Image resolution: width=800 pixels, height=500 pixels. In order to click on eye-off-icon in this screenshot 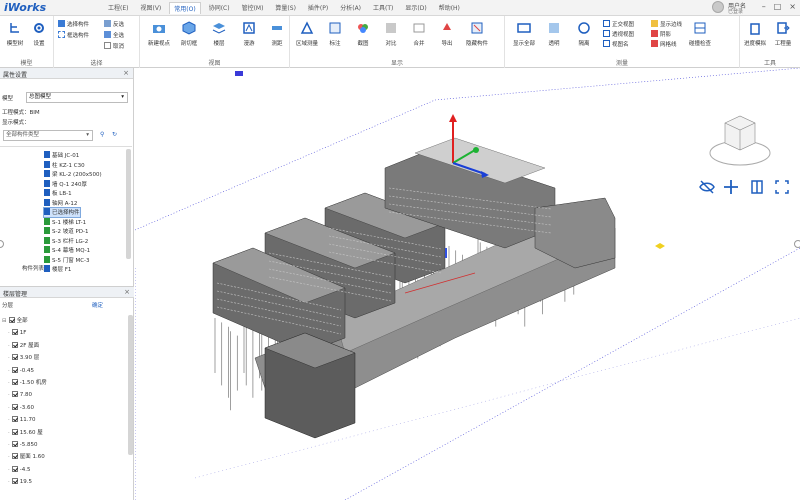, I will do `click(707, 187)`.